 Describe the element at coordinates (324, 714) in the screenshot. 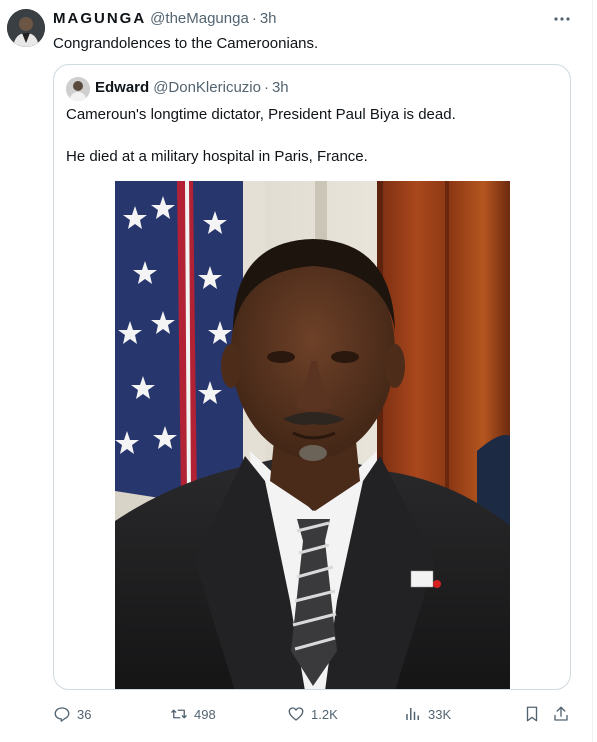

I see `like-count: 1.2K` at that location.